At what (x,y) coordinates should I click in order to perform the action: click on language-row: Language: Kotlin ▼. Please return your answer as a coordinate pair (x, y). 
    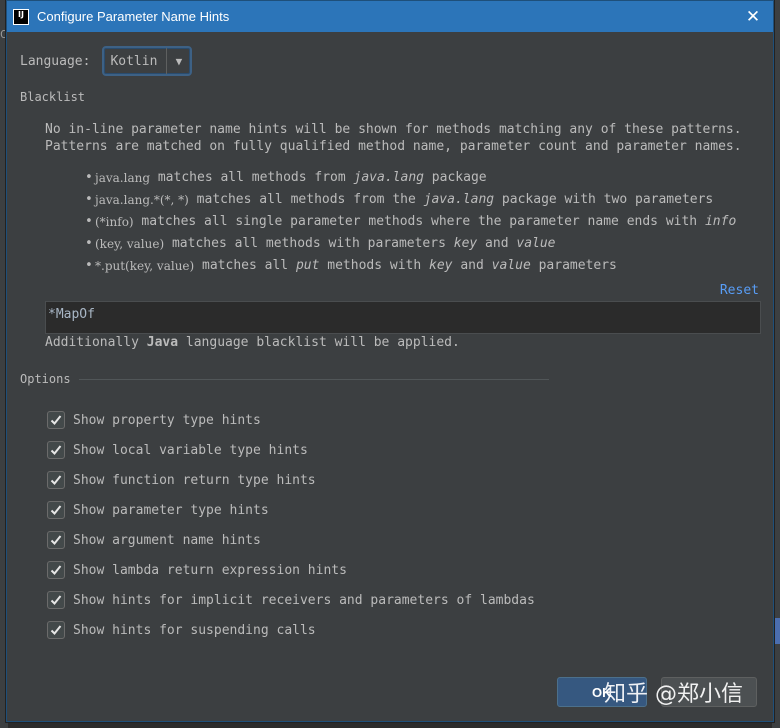
    Looking at the image, I should click on (106, 61).